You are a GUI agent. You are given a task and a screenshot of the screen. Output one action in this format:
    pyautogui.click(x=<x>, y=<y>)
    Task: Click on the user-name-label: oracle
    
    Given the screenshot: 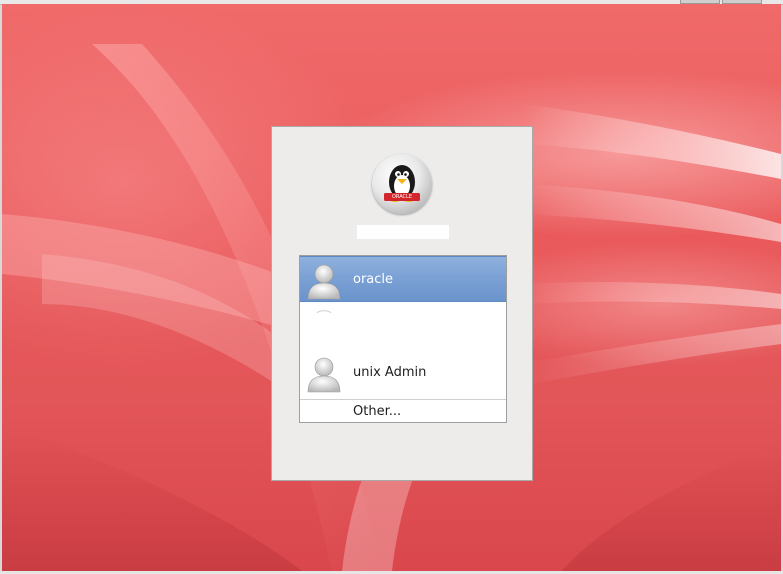 What is the action you would take?
    pyautogui.click(x=373, y=279)
    